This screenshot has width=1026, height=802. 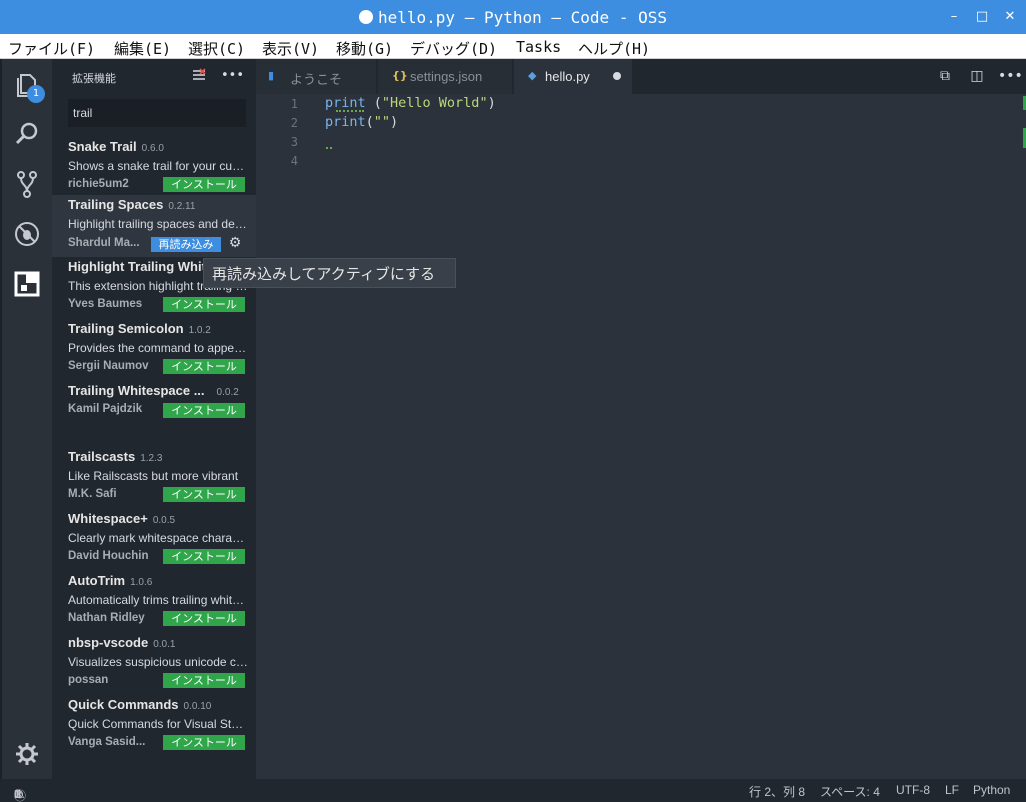 I want to click on source-control-icon, so click(x=27, y=184).